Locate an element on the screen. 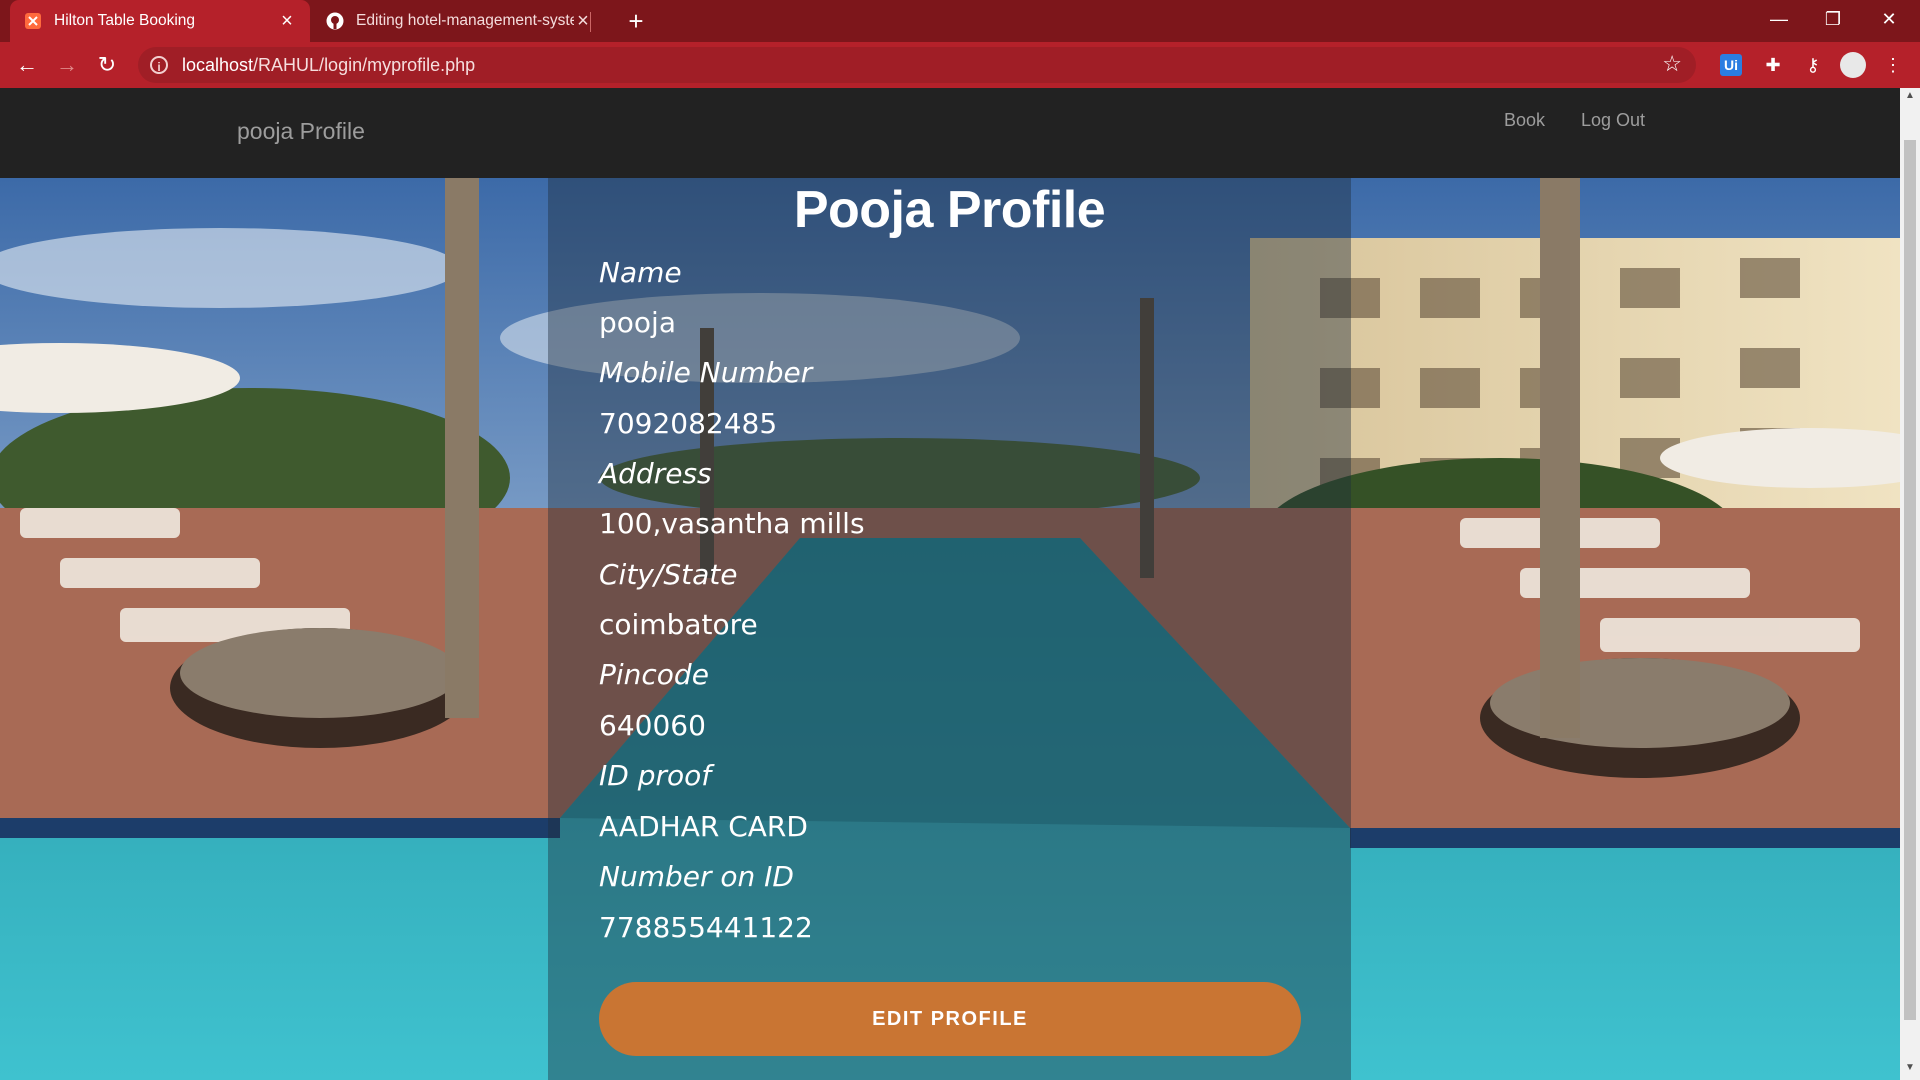  profile-avatar-icon is located at coordinates (1853, 65).